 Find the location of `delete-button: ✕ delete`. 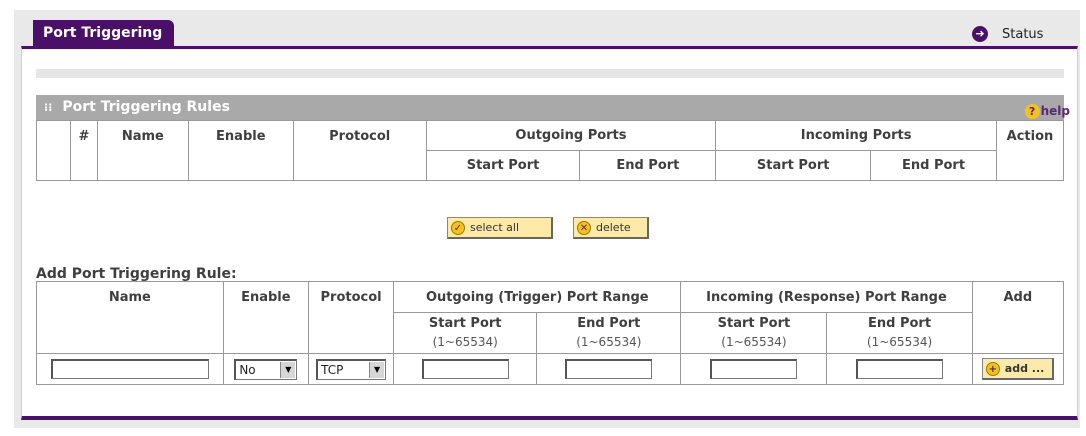

delete-button: ✕ delete is located at coordinates (611, 228).